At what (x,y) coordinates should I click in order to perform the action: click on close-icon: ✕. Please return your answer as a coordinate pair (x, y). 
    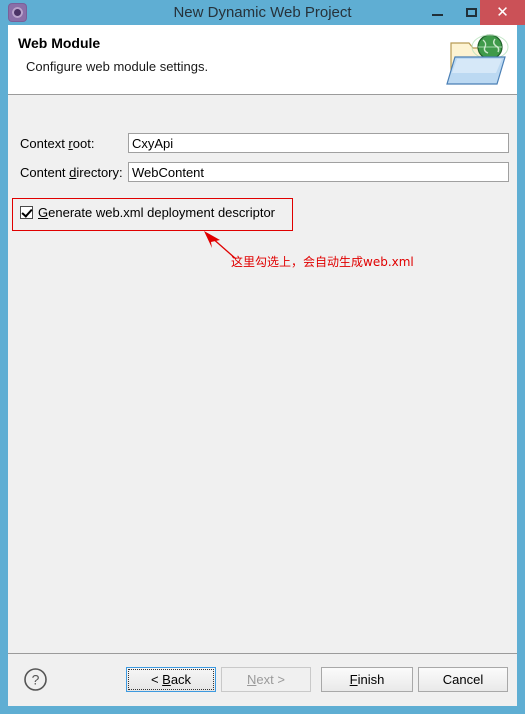
    Looking at the image, I should click on (502, 12).